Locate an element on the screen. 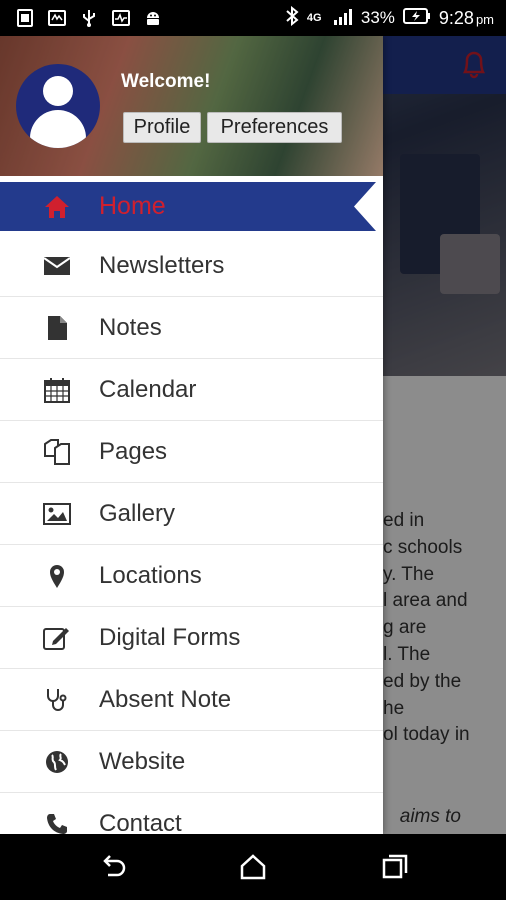 The height and width of the screenshot is (900, 506). edit-form-icon is located at coordinates (57, 638).